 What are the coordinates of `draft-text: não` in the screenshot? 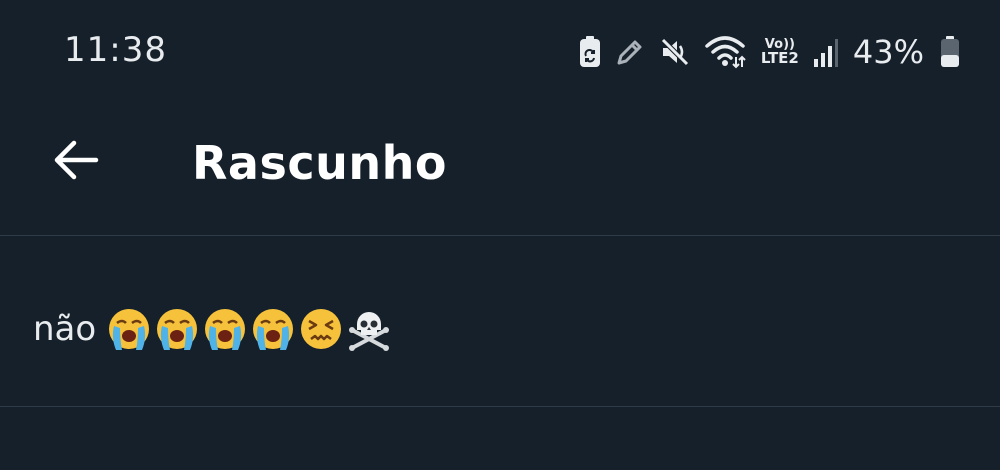 It's located at (65, 329).